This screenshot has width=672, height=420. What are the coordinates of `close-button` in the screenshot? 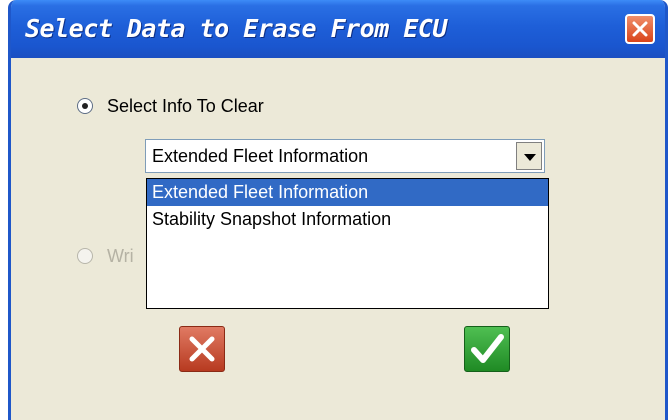 It's located at (640, 29).